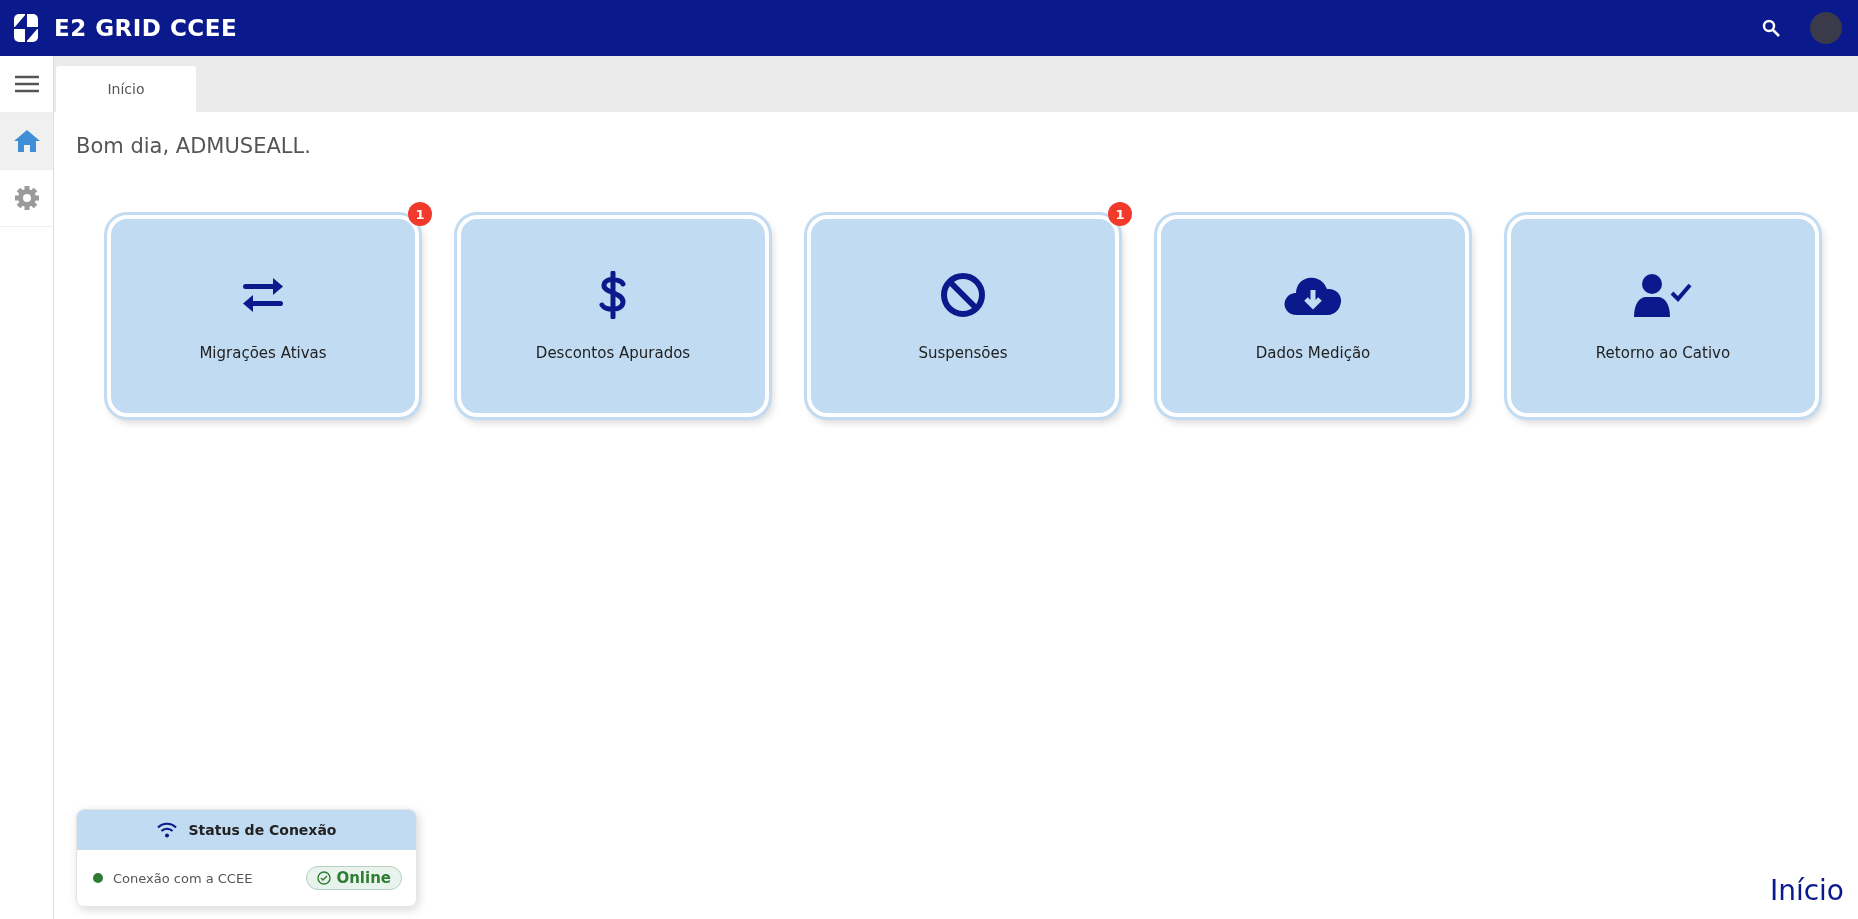 This screenshot has width=1858, height=919. I want to click on menu-icon, so click(26, 84).